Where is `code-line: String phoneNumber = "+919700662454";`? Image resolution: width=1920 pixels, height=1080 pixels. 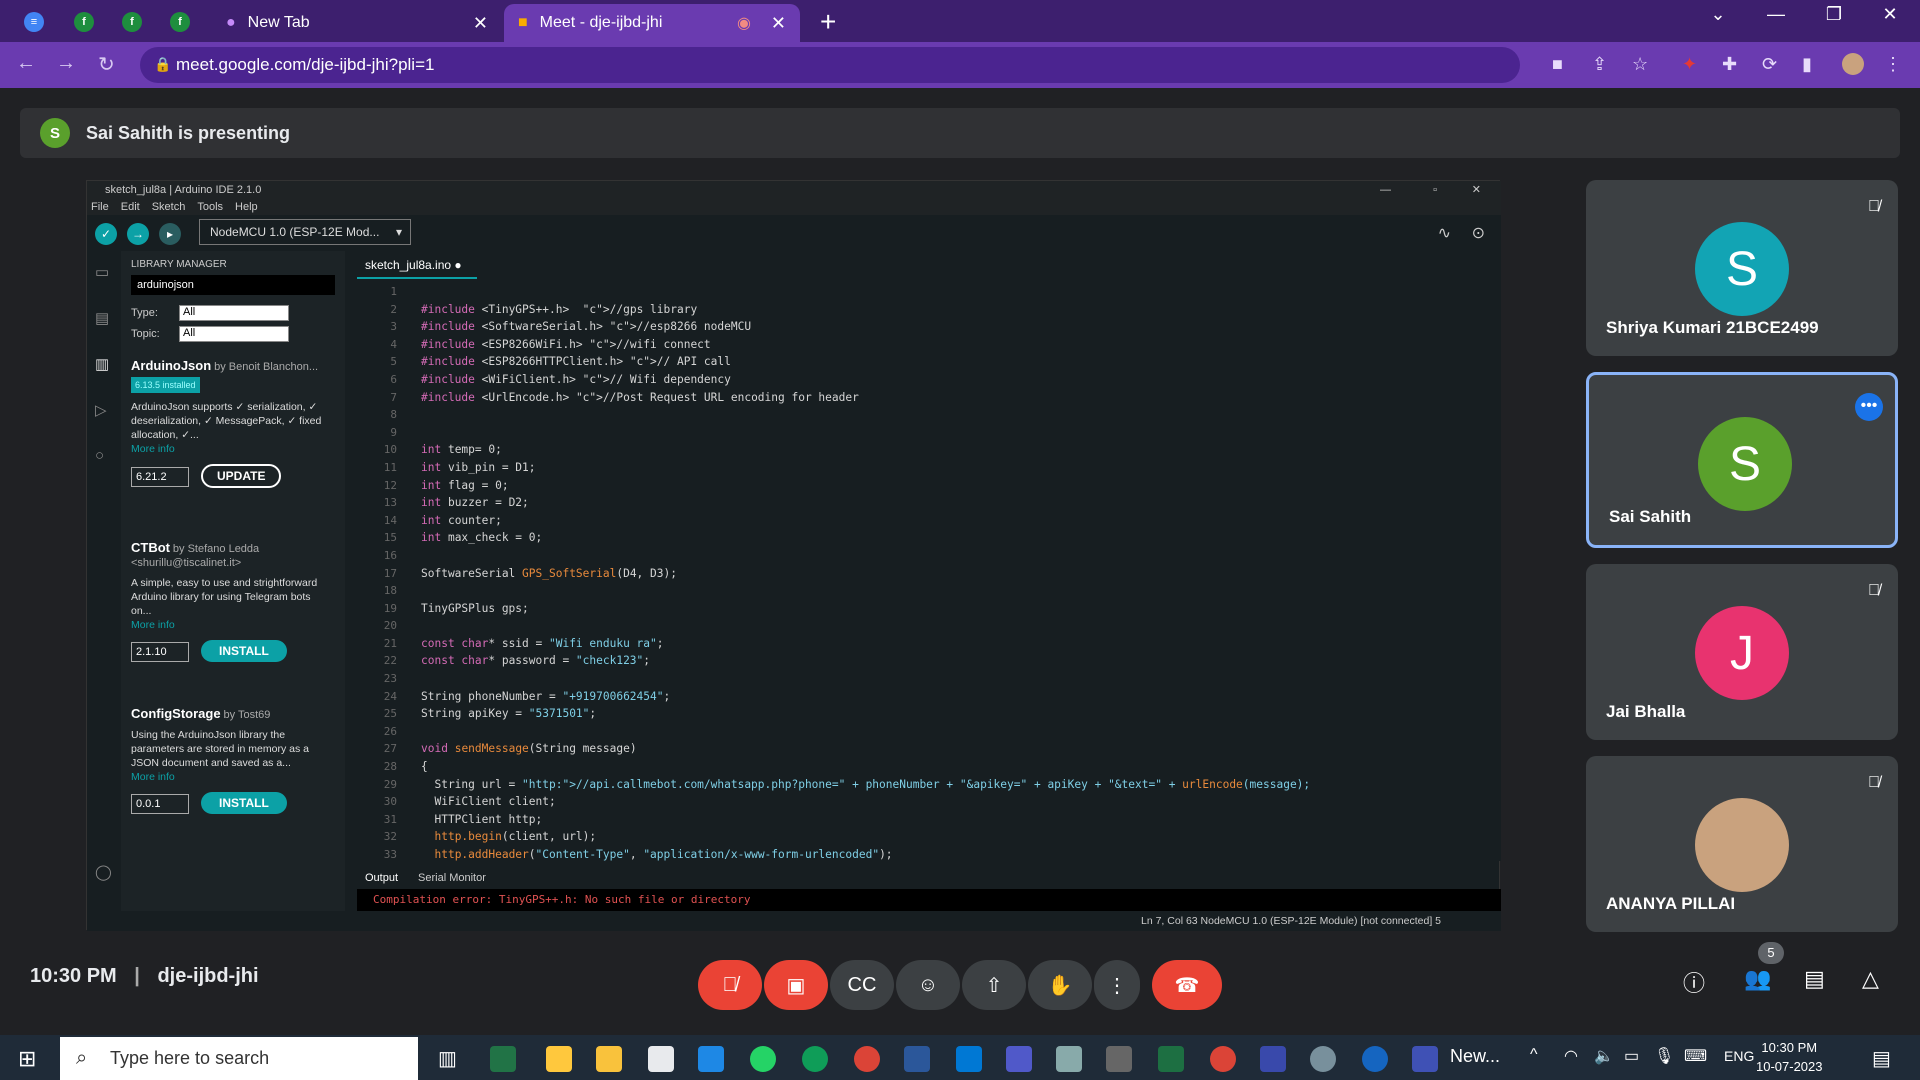
code-line: String phoneNumber = "+919700662454"; is located at coordinates (546, 696).